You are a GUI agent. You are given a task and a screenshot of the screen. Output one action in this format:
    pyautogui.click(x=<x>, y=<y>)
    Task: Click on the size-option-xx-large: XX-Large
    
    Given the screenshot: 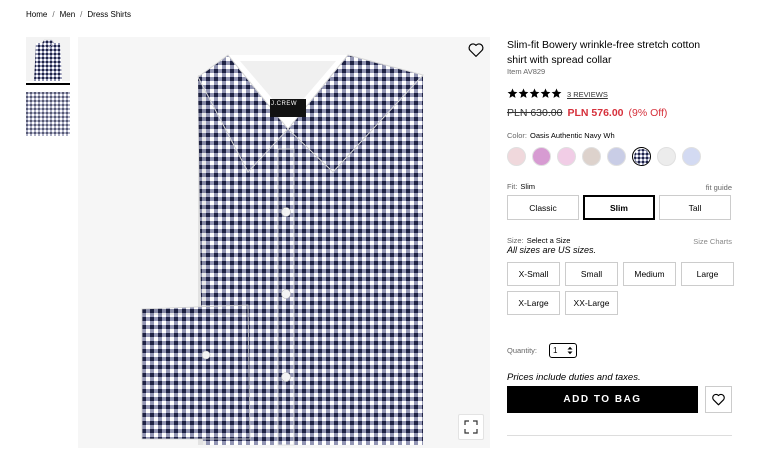 What is the action you would take?
    pyautogui.click(x=591, y=303)
    